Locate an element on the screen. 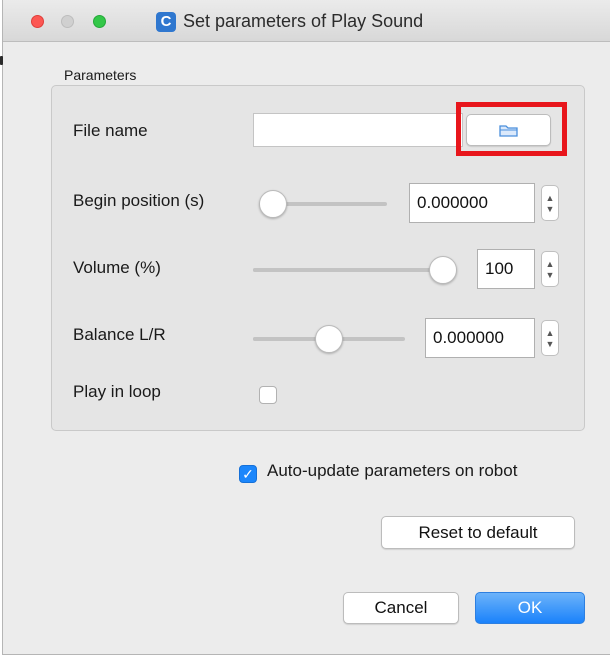 The height and width of the screenshot is (657, 610). volume-slider-fill is located at coordinates (348, 270).